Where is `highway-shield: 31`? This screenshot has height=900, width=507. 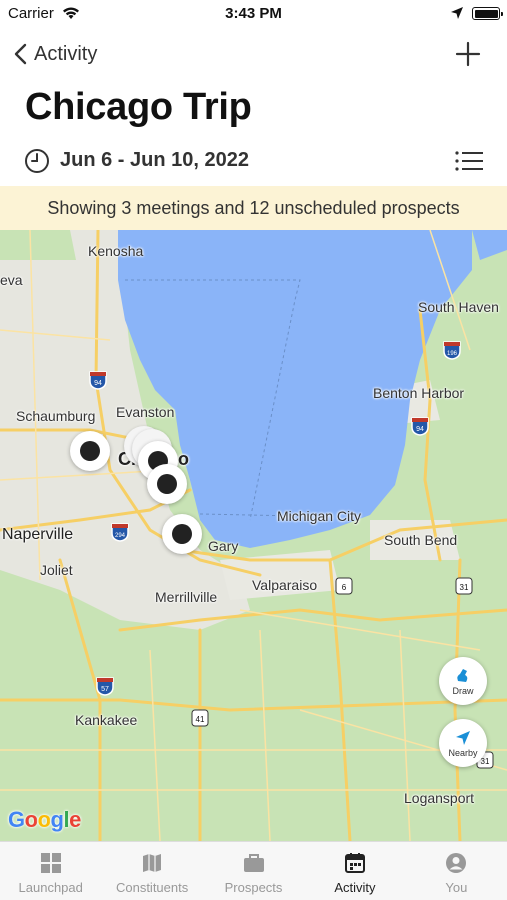
highway-shield: 31 is located at coordinates (464, 586).